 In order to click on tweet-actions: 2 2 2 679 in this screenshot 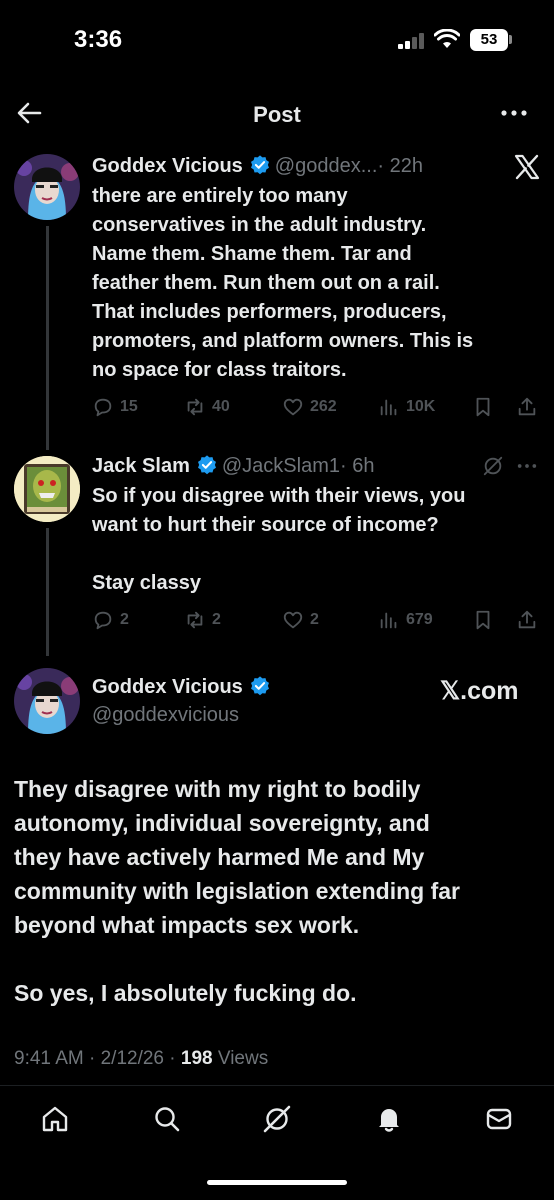, I will do `click(317, 621)`.